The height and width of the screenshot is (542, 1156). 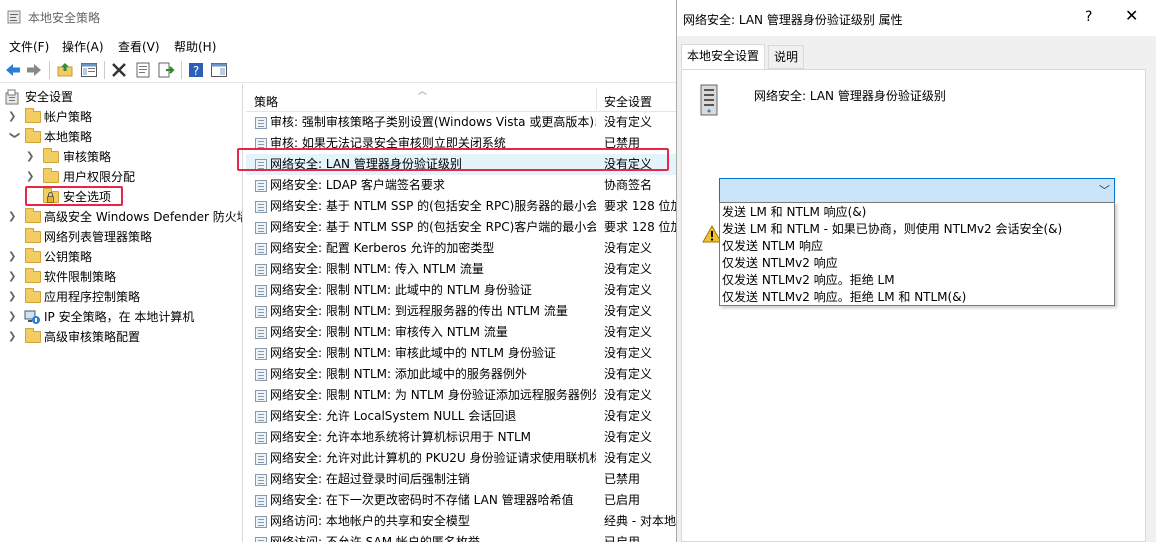 I want to click on toolbar: ?, so click(x=338, y=70).